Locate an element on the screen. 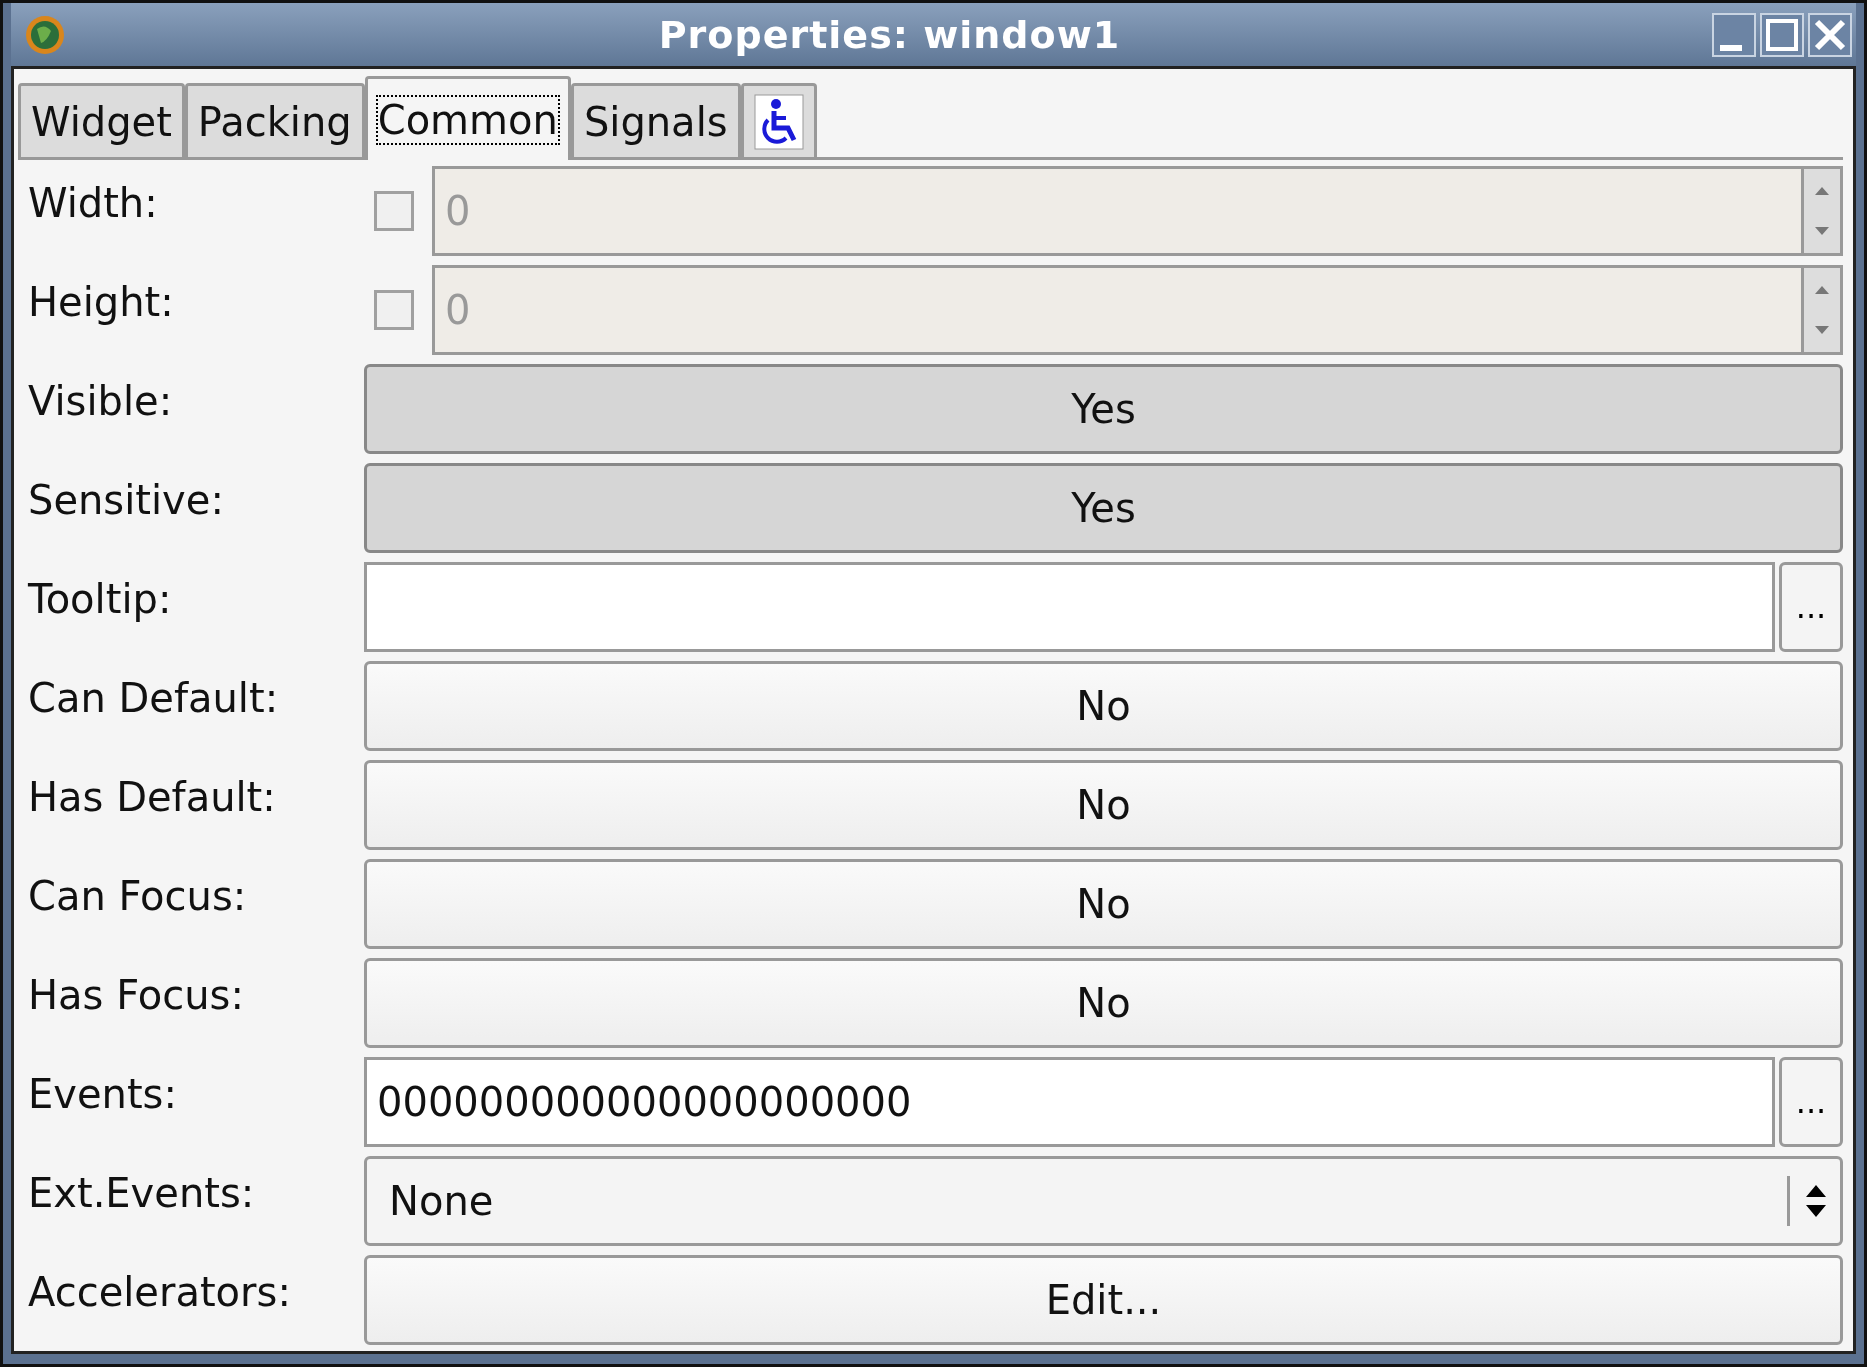  wheelchair-icon is located at coordinates (778, 121).